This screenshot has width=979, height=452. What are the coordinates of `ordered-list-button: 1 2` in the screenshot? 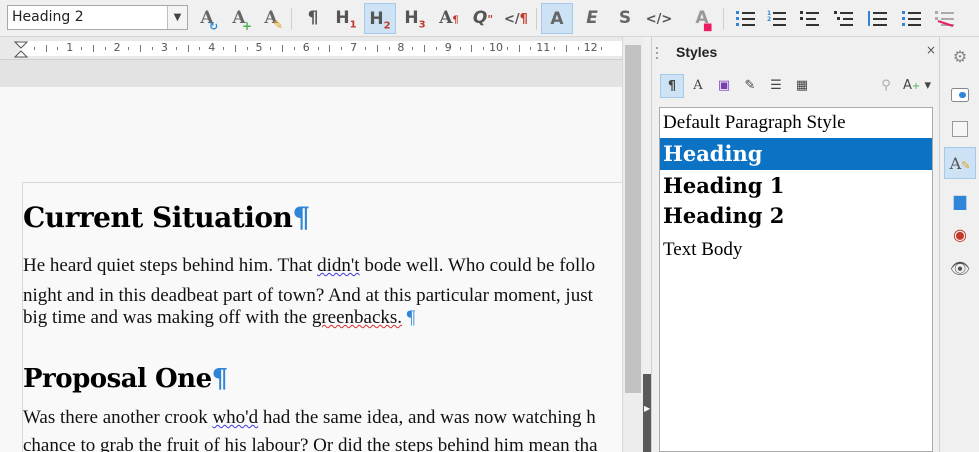 It's located at (777, 18).